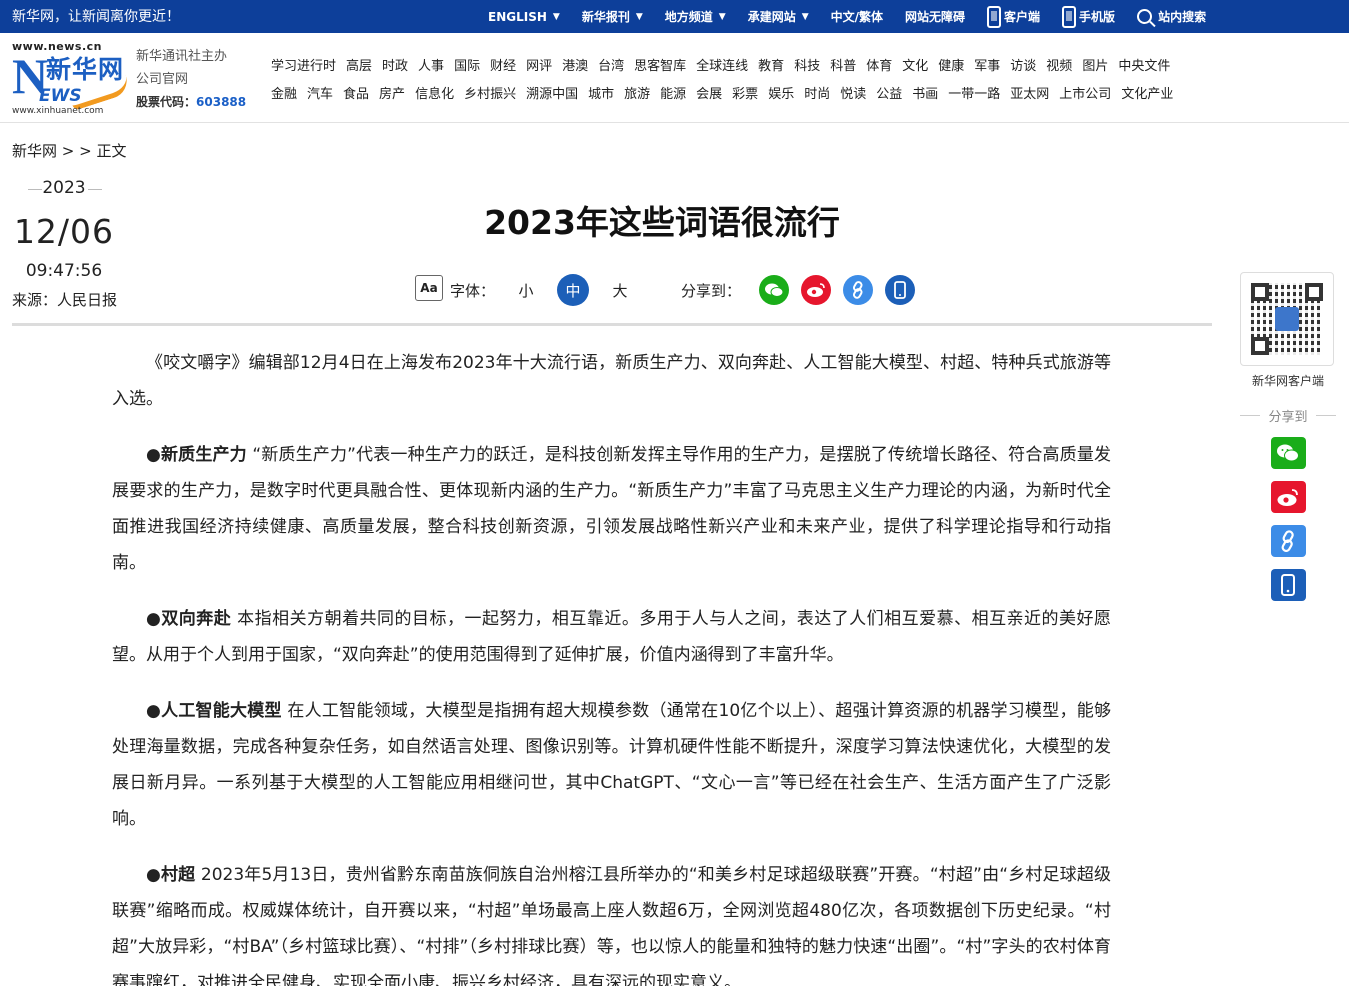  I want to click on nav-item: 学习进行时, so click(303, 64).